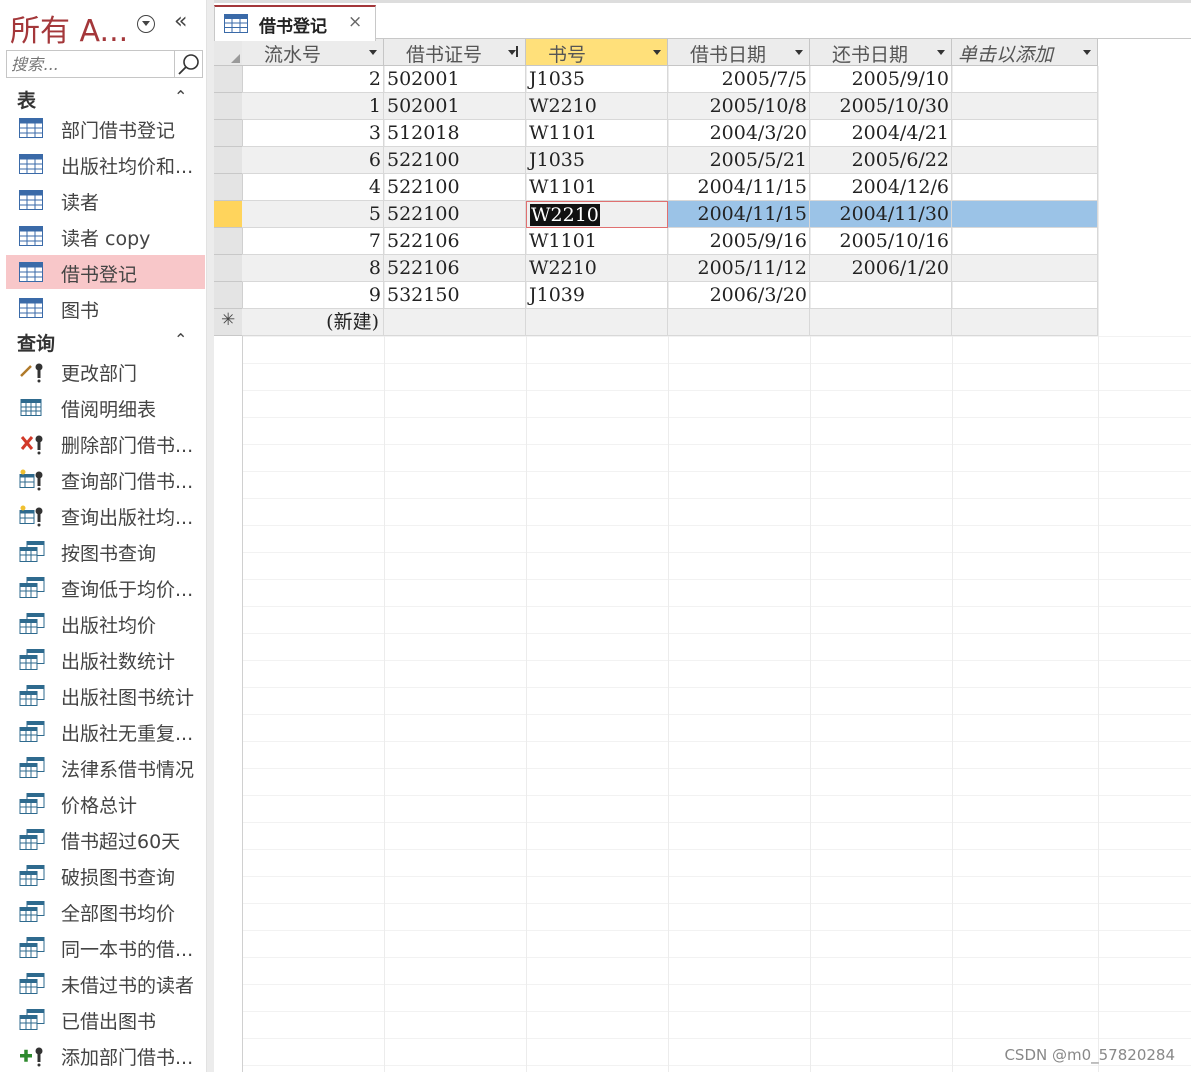 This screenshot has width=1191, height=1072. What do you see at coordinates (188, 64) in the screenshot?
I see `search-icon` at bounding box center [188, 64].